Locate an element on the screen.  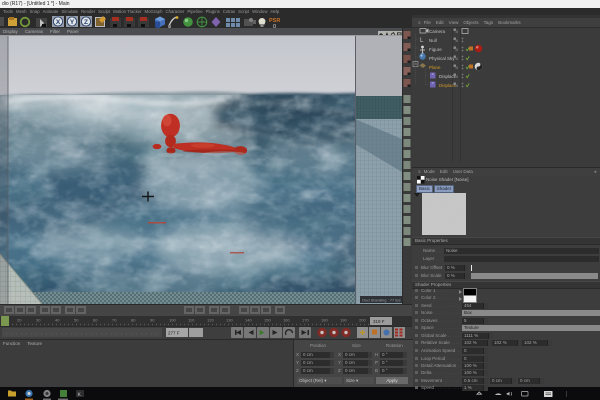
svg-text: 200 is located at coordinates (362, 320).